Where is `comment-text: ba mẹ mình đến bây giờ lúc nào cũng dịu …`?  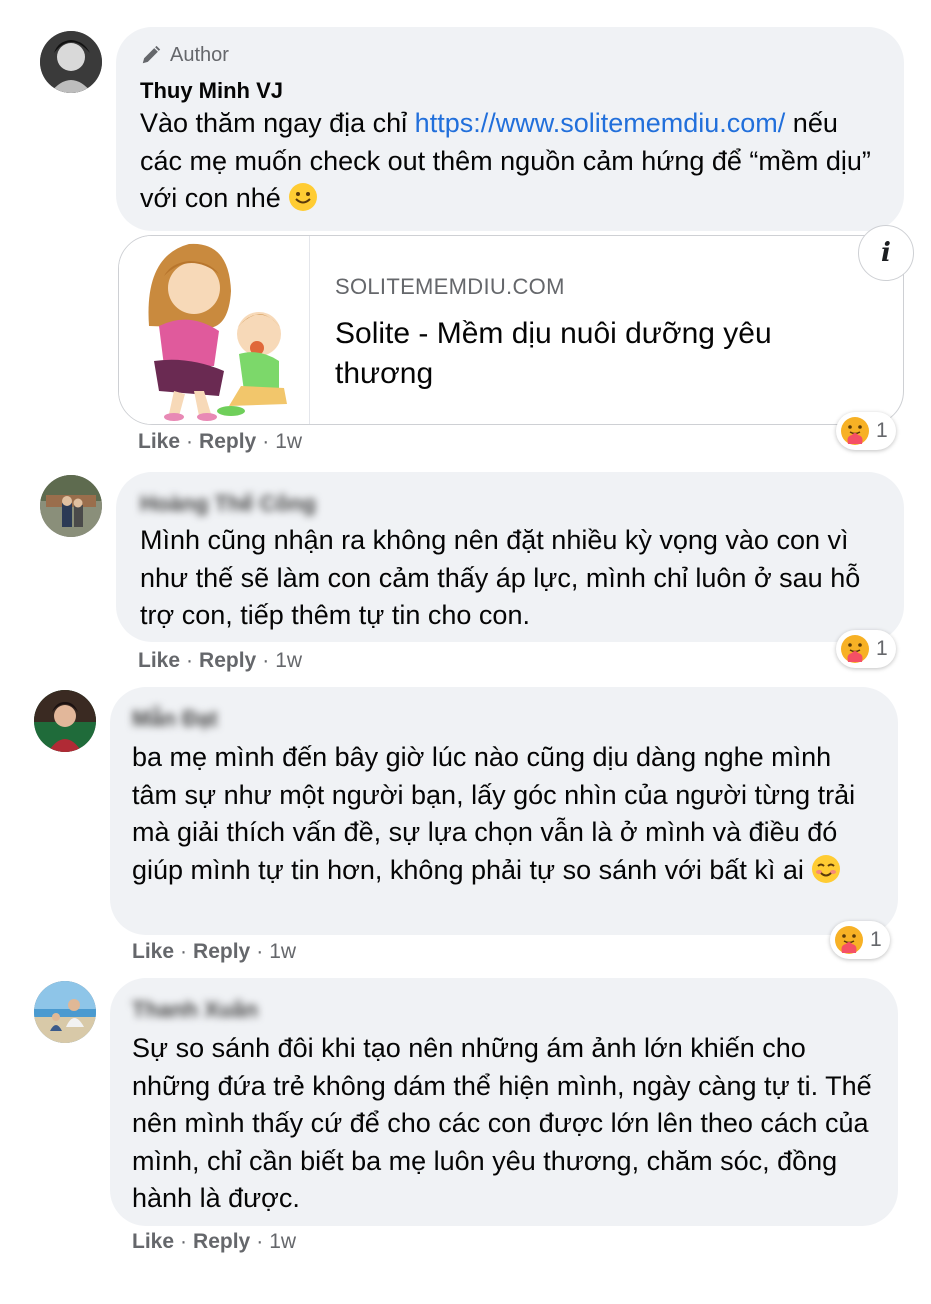 comment-text: ba mẹ mình đến bây giờ lúc nào cũng dịu … is located at coordinates (494, 813).